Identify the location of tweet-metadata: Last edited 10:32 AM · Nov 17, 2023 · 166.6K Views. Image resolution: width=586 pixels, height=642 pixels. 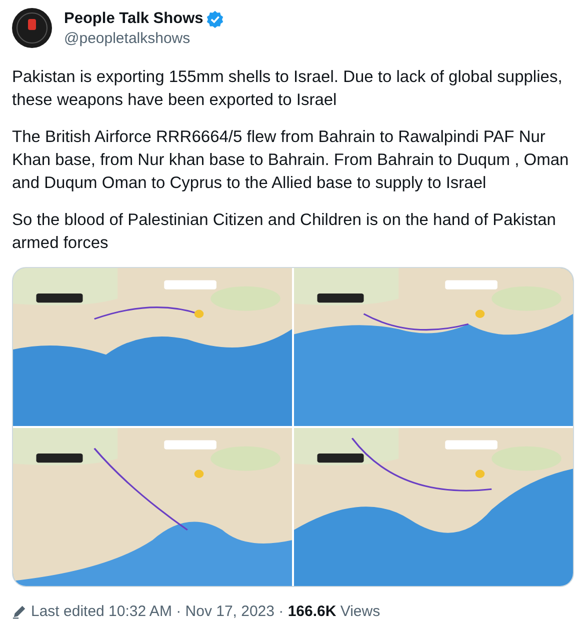
(205, 611).